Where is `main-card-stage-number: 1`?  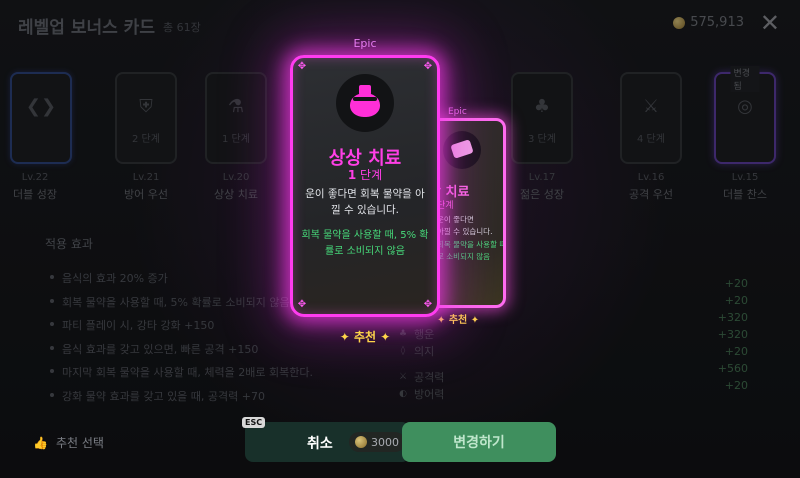
main-card-stage-number: 1 is located at coordinates (352, 175).